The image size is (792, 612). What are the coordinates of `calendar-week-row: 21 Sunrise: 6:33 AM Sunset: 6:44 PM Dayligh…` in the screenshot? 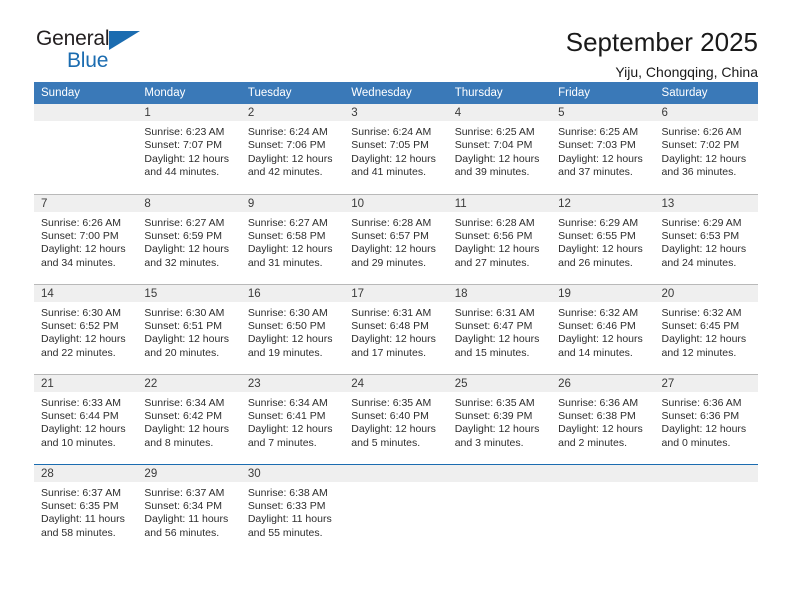 It's located at (396, 418).